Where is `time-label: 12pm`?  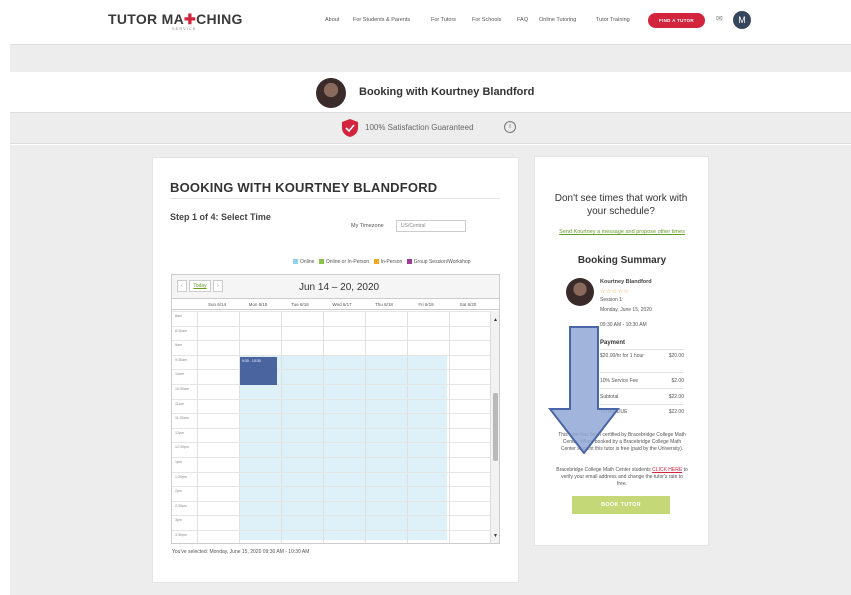 time-label: 12pm is located at coordinates (179, 433).